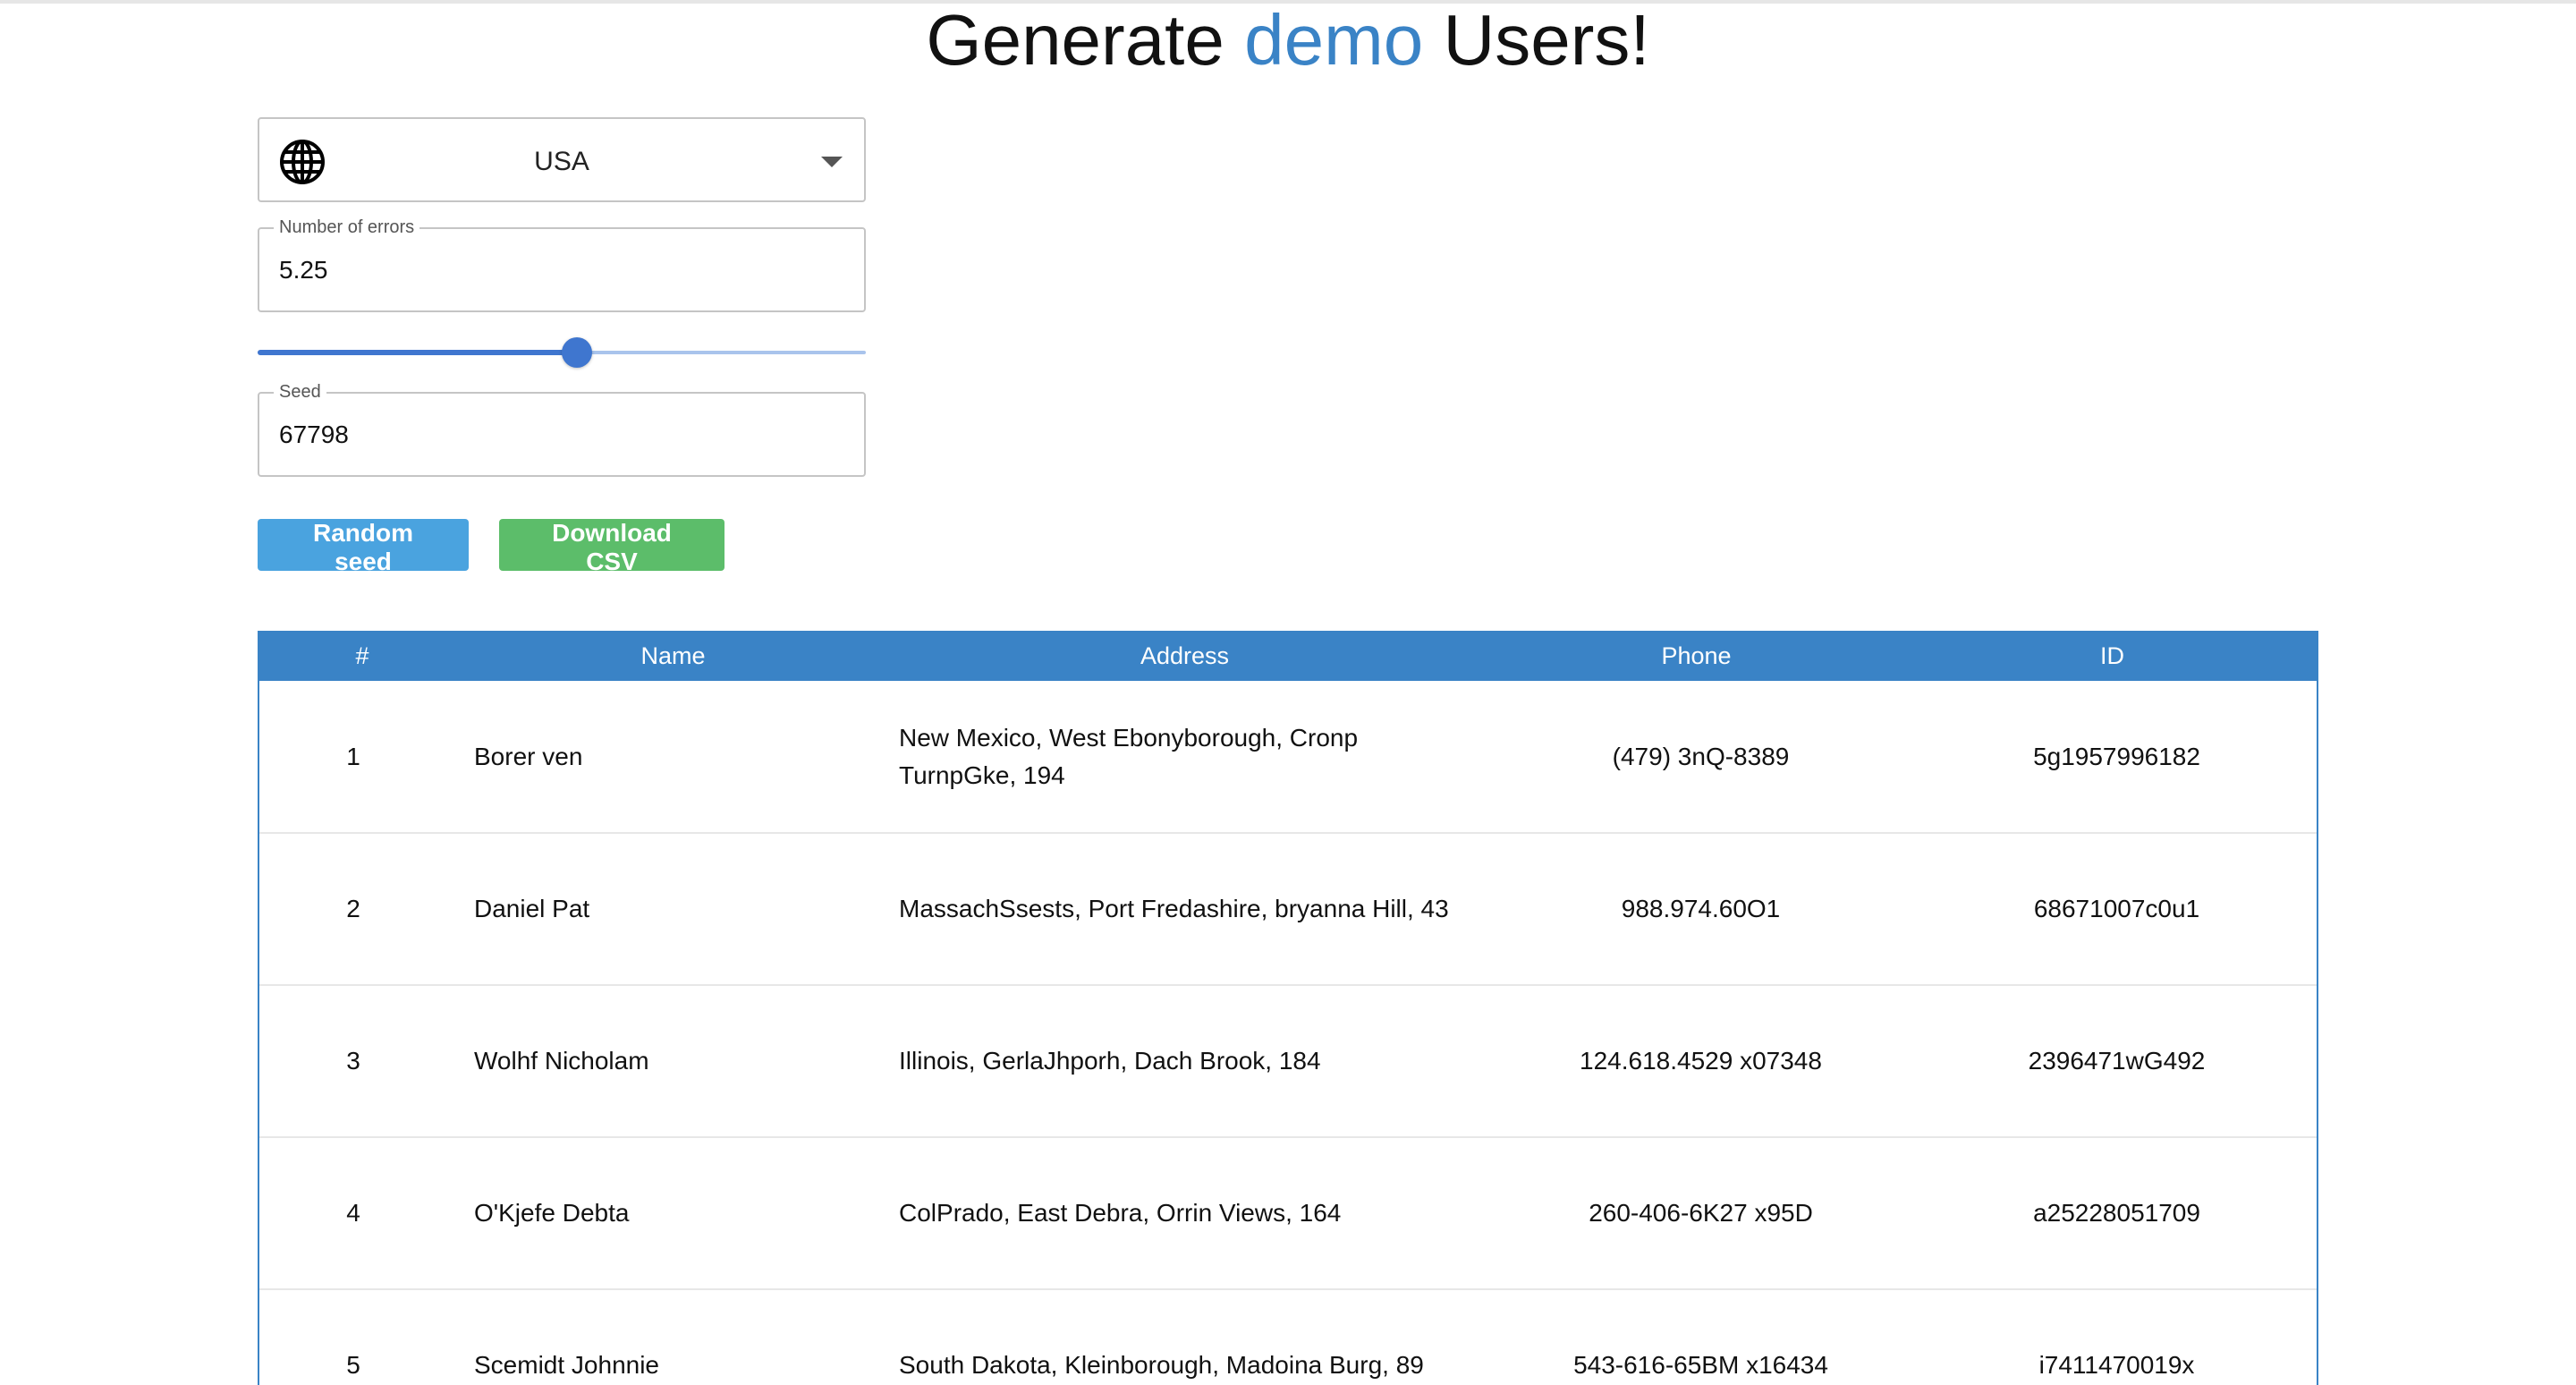 This screenshot has height=1385, width=2576. I want to click on cell-name: O'Kjefe Debta, so click(552, 1213).